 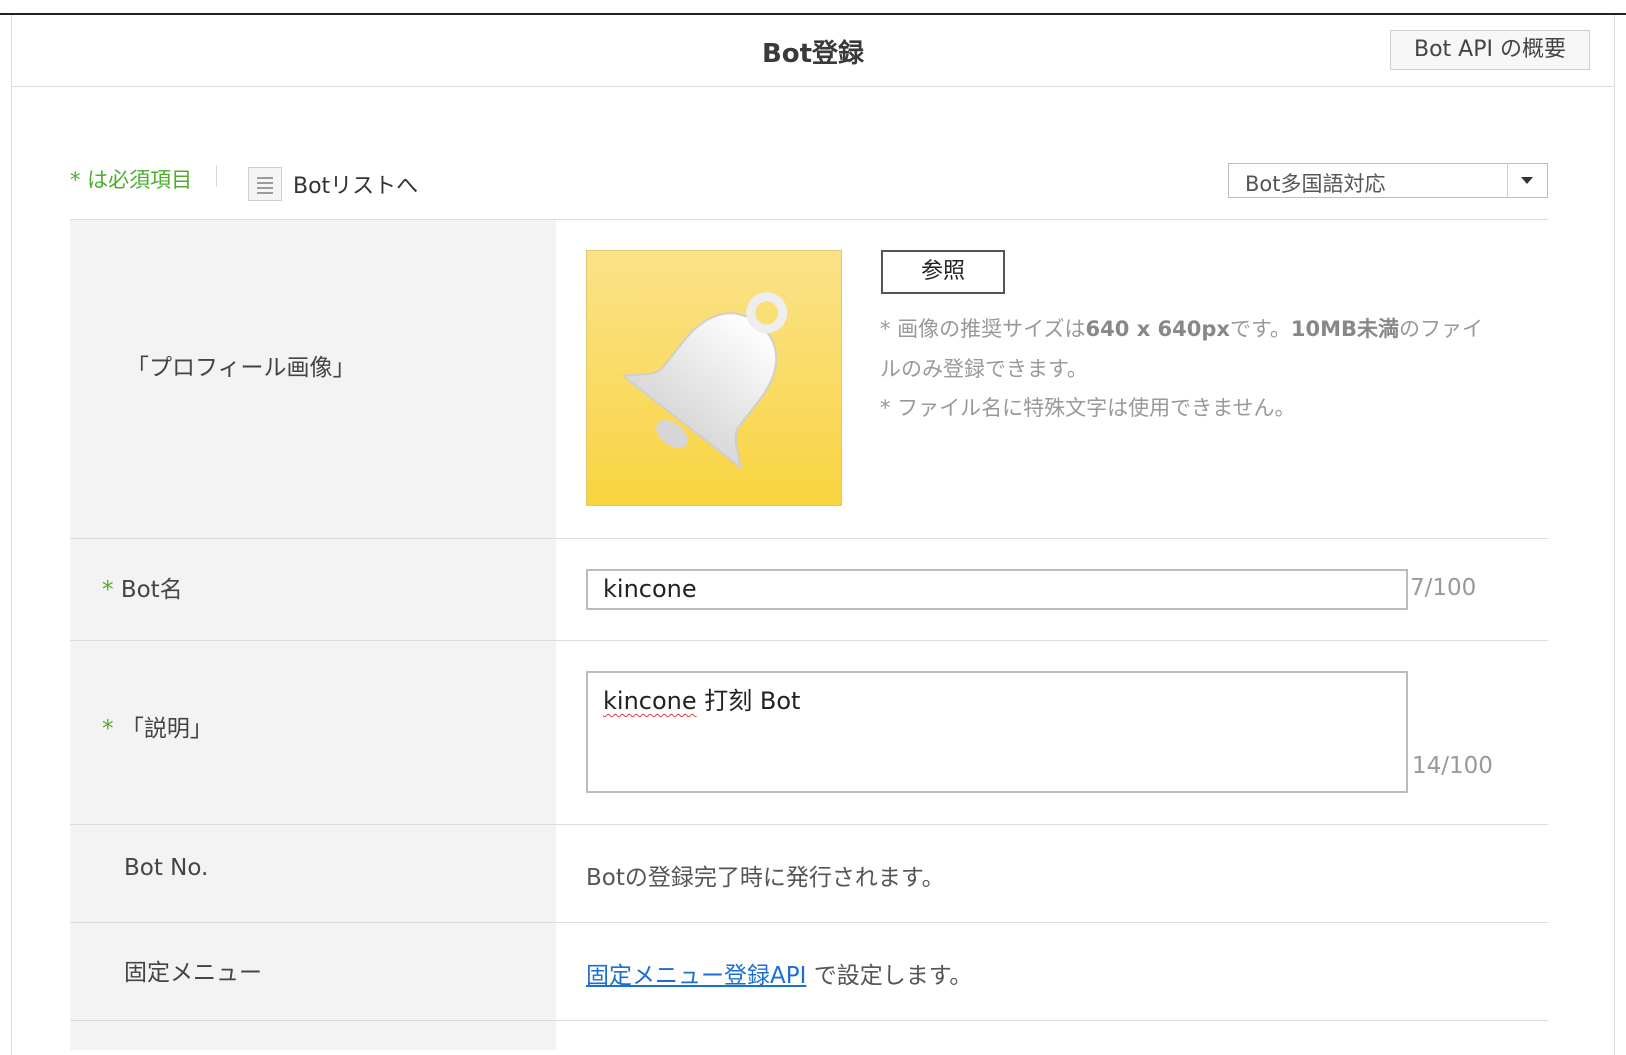 I want to click on bot-list-link: Botリストへ, so click(x=355, y=184).